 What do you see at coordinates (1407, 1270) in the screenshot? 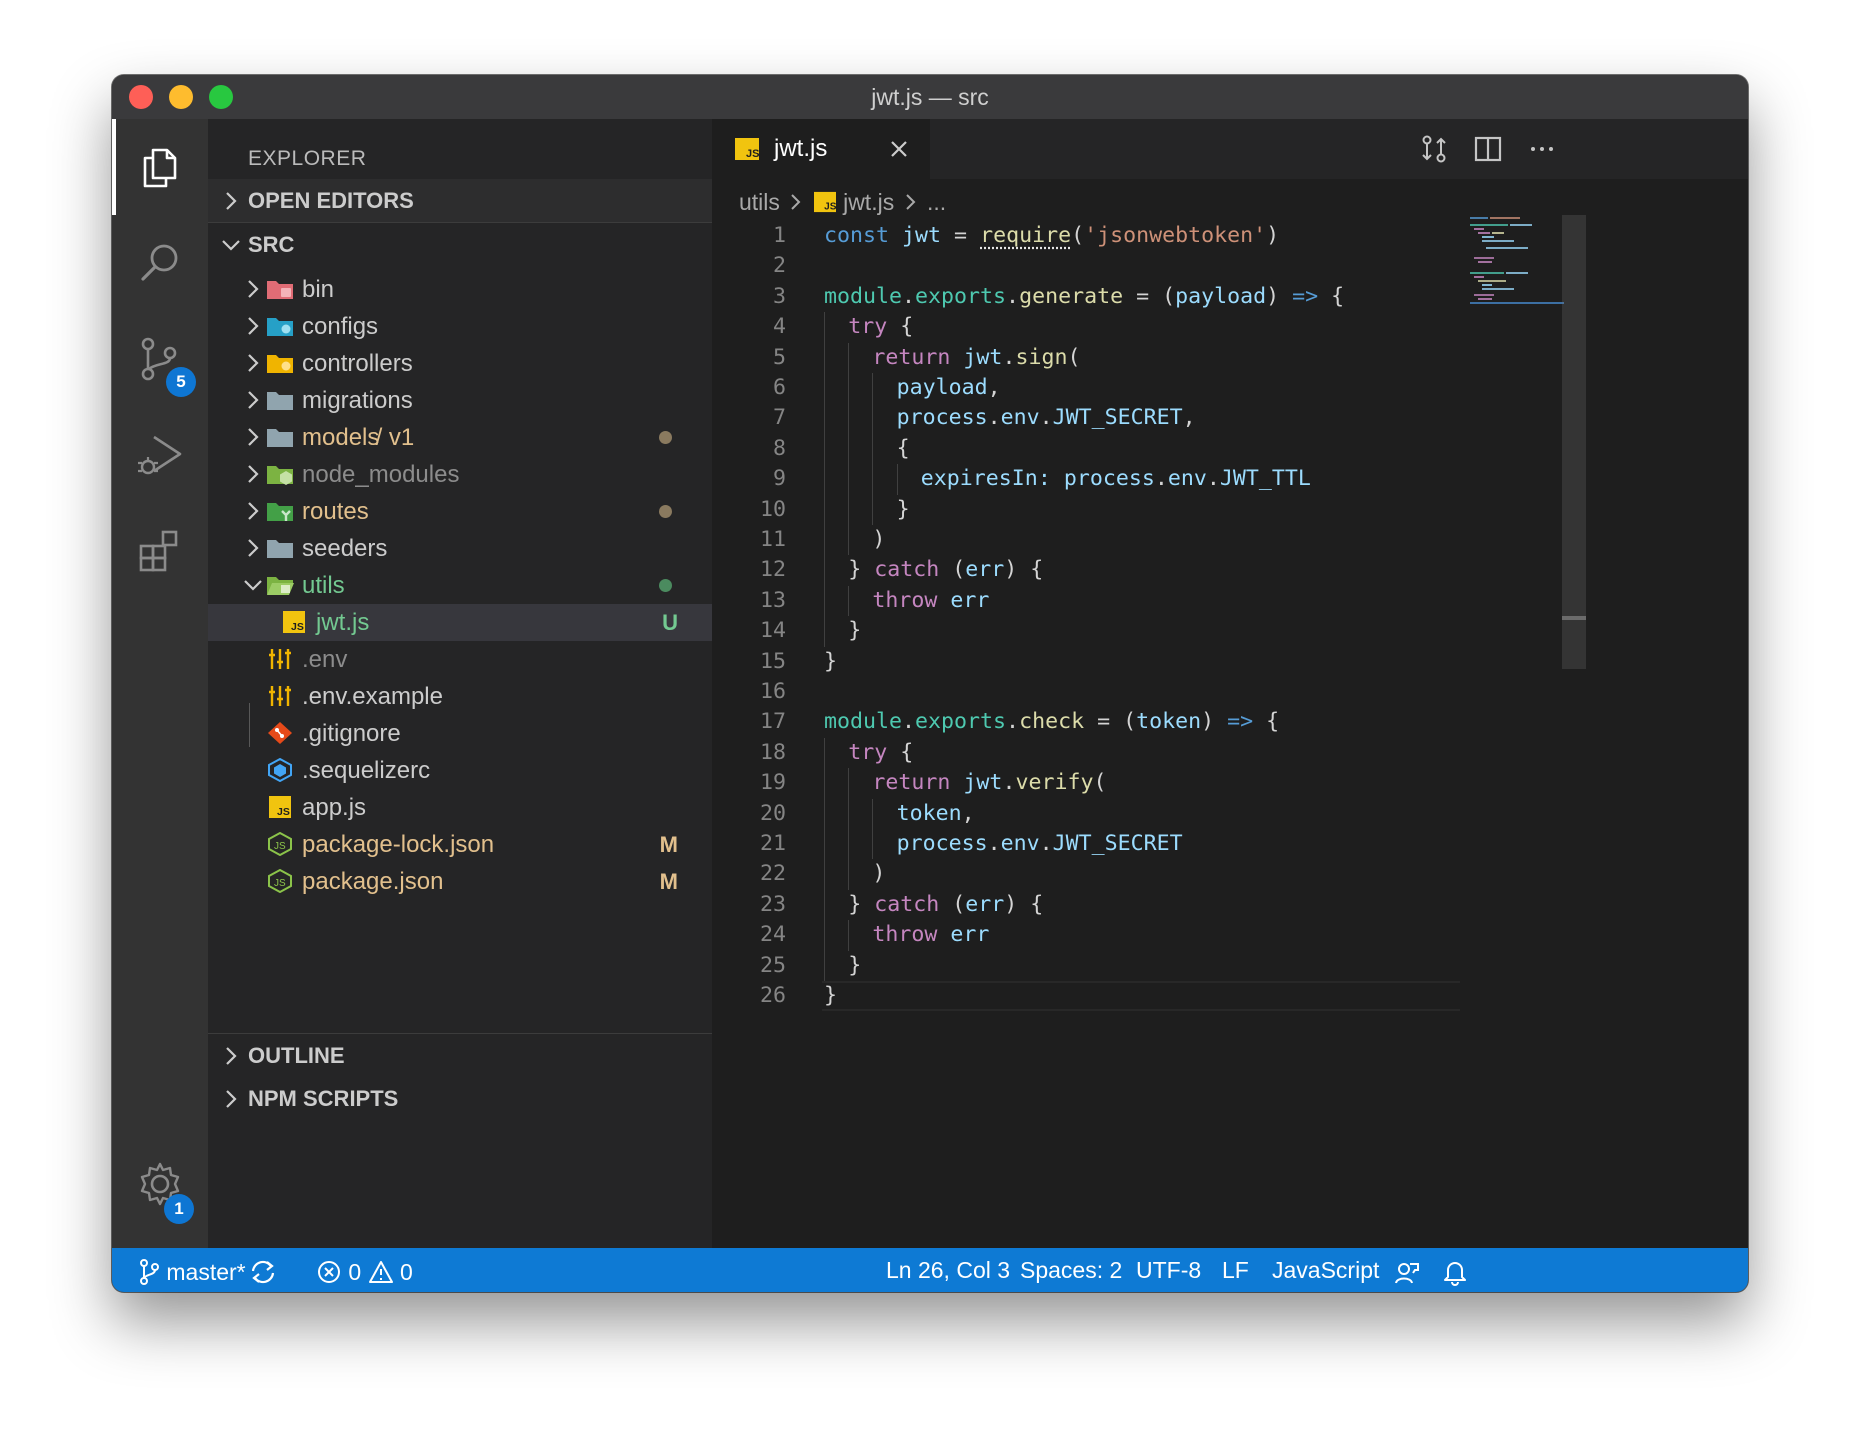
I see `status-feedback` at bounding box center [1407, 1270].